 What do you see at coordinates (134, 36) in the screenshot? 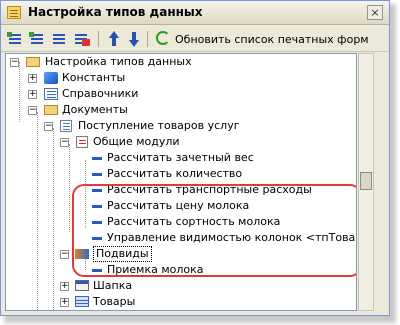
I see `move-down-icon-stem` at bounding box center [134, 36].